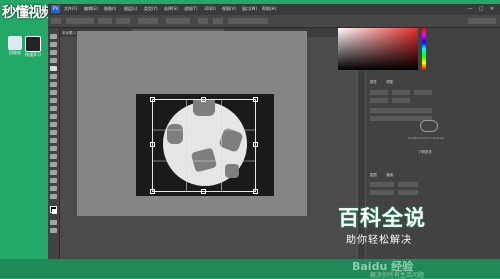 Image resolution: width=500 pixels, height=279 pixels. What do you see at coordinates (53, 196) in the screenshot?
I see `more-tools-icon` at bounding box center [53, 196].